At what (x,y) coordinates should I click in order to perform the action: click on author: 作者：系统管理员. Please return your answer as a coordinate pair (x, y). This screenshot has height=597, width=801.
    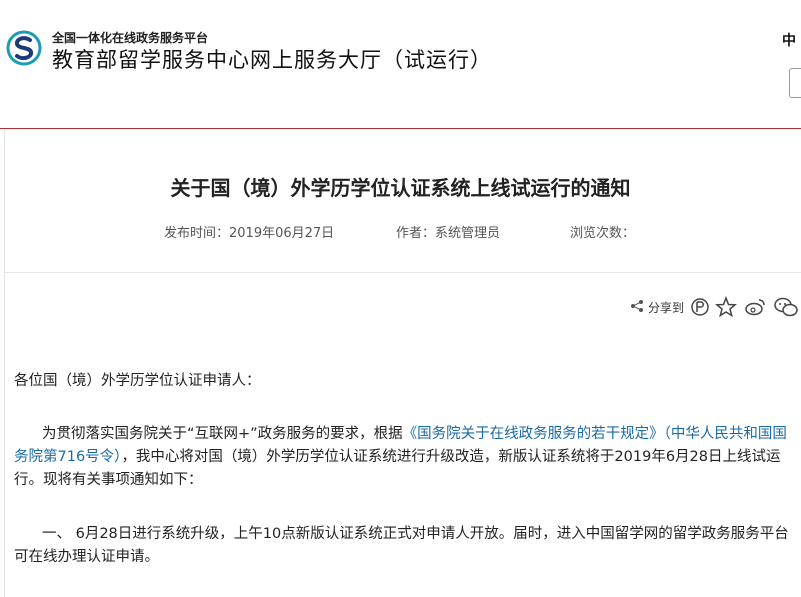
    Looking at the image, I should click on (448, 233).